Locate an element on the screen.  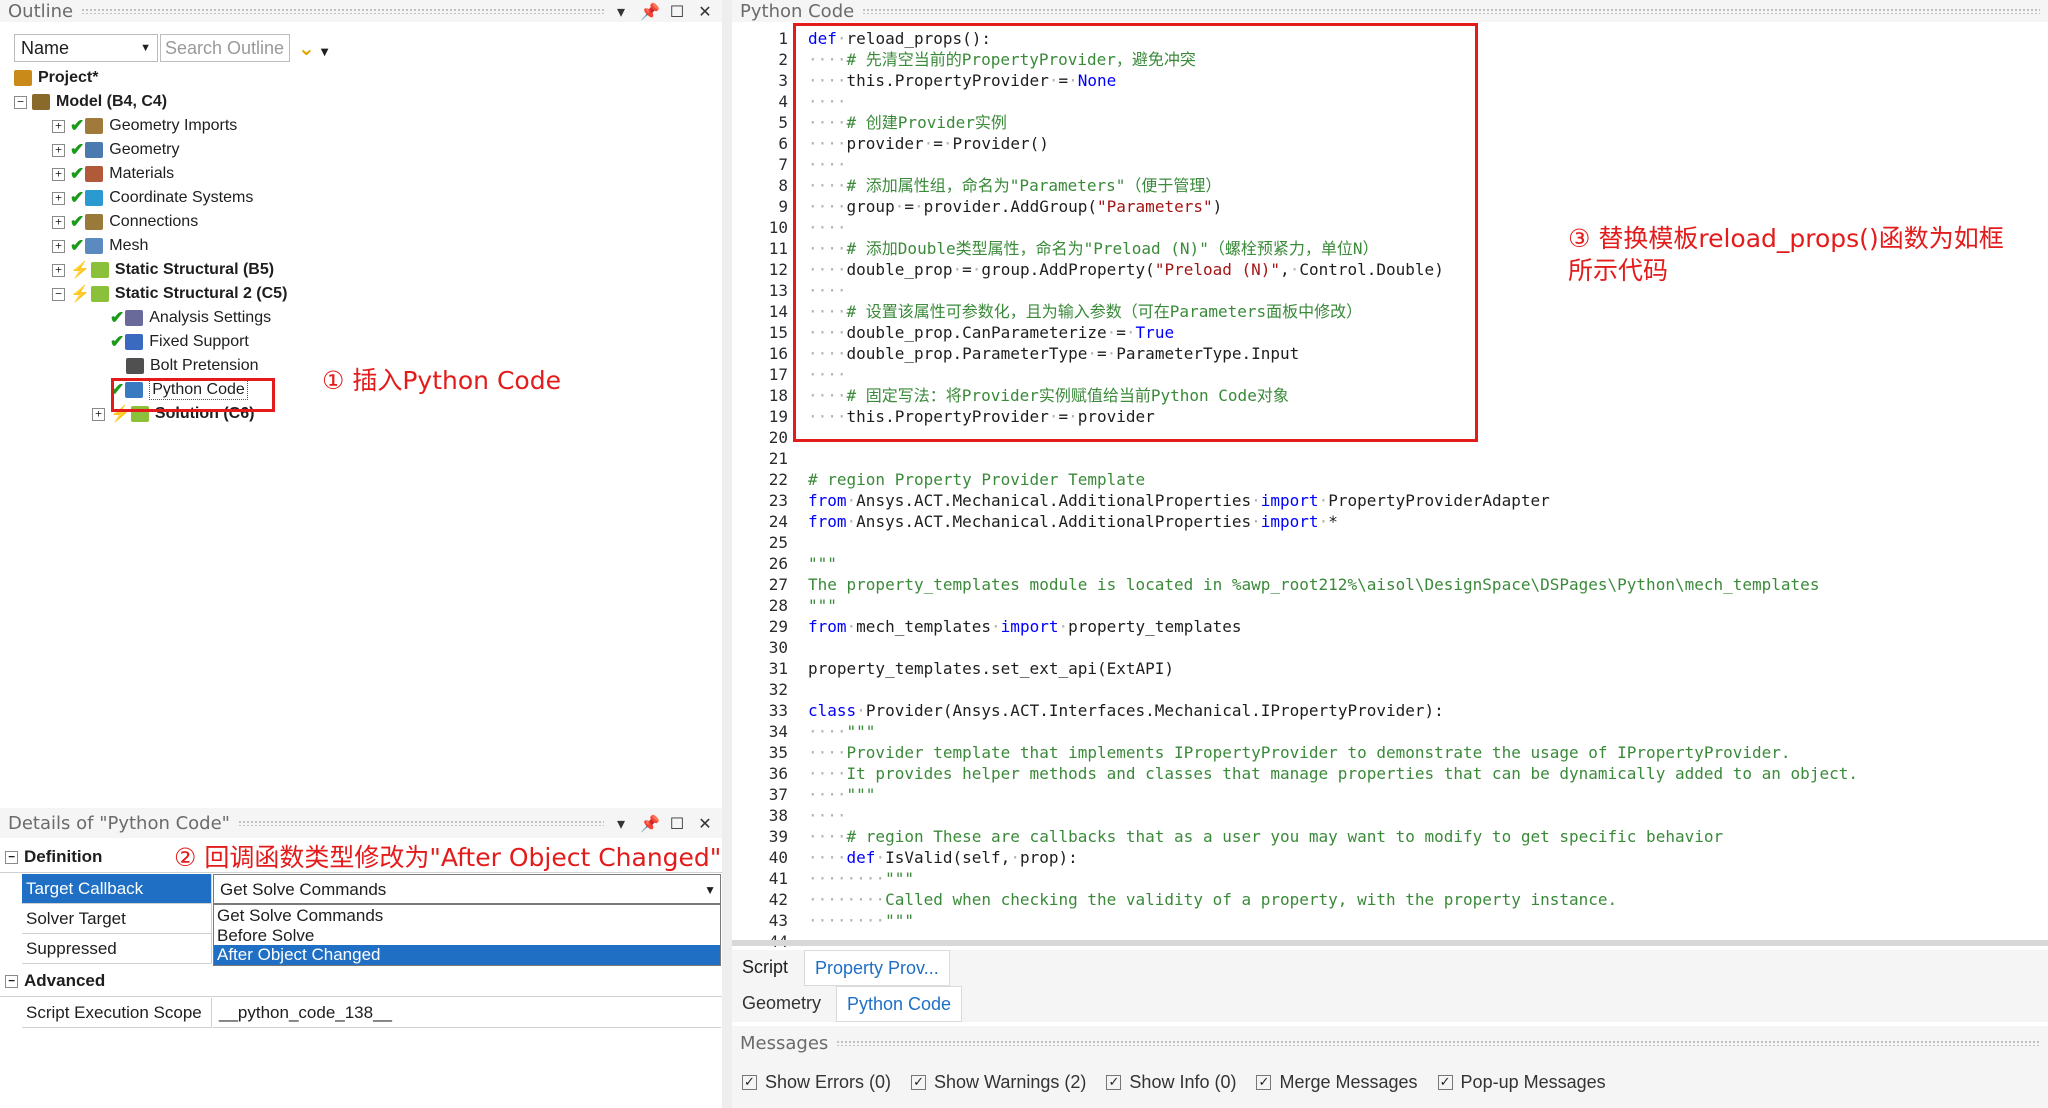
tree-item: − ⚡ Static Structural 2 (C5) is located at coordinates (169, 294).